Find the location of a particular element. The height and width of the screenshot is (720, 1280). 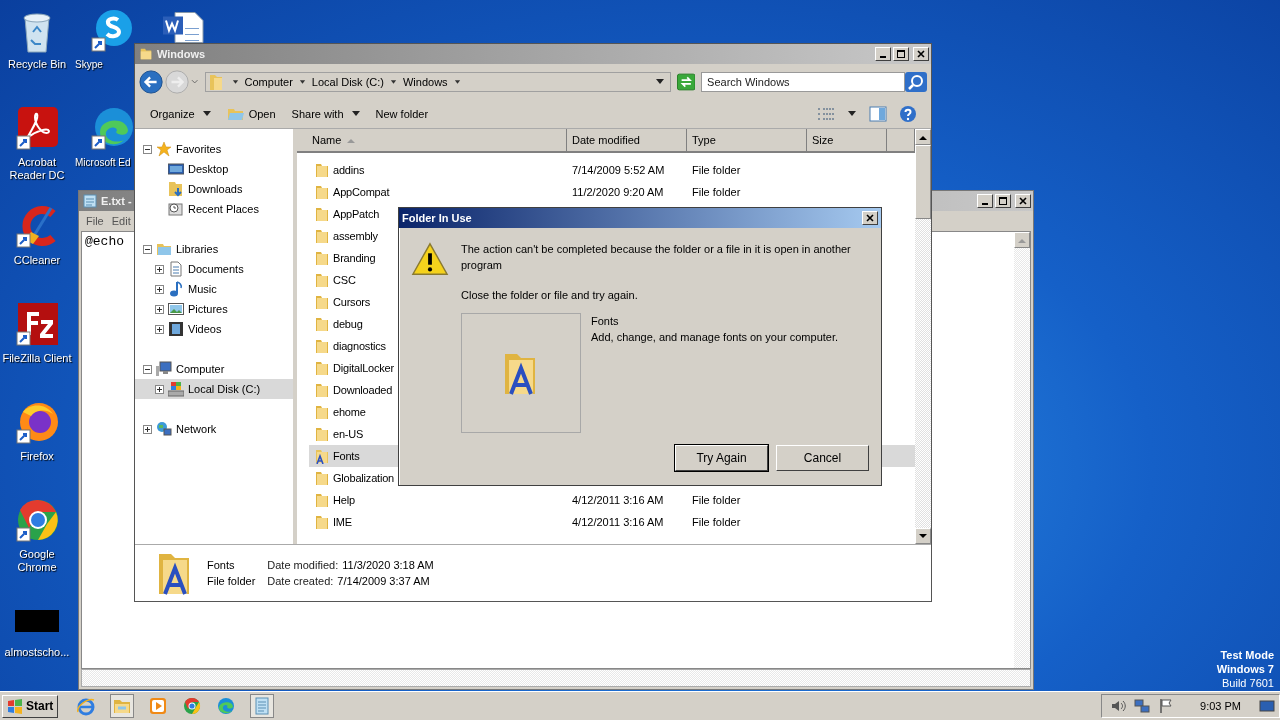

date-cell-text: 7/14/2009 5:52 AM is located at coordinates (618, 170).